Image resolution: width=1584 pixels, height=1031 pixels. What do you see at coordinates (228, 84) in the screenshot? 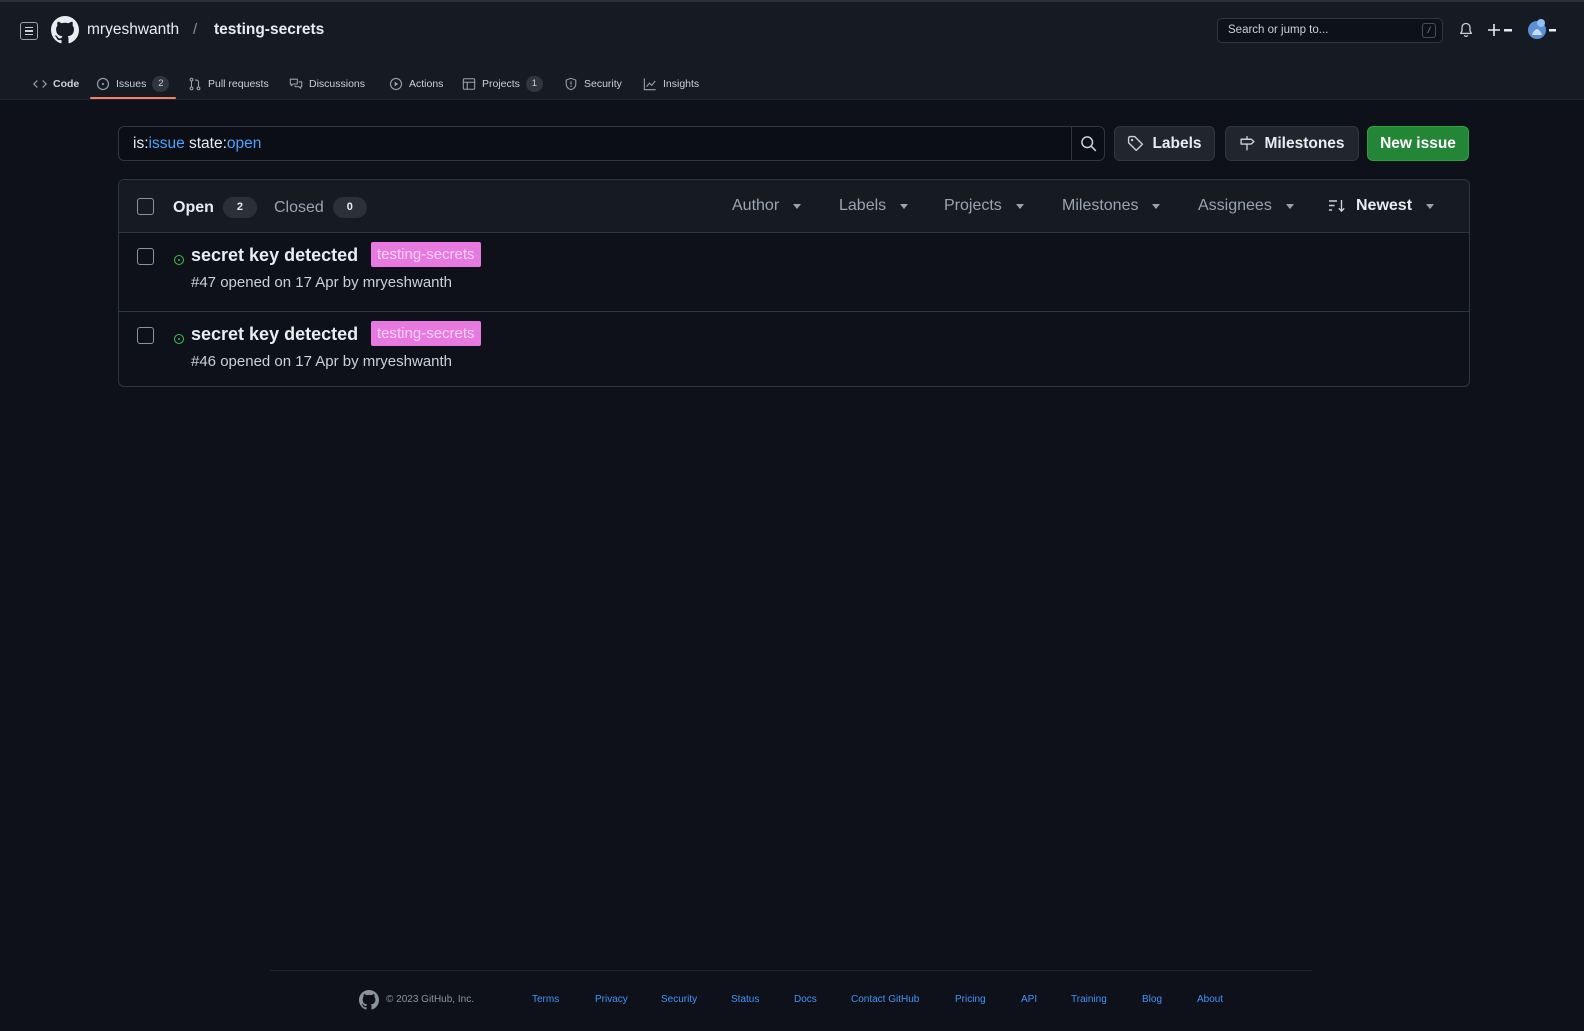
I see `tab-pull-requests: Pull requests` at bounding box center [228, 84].